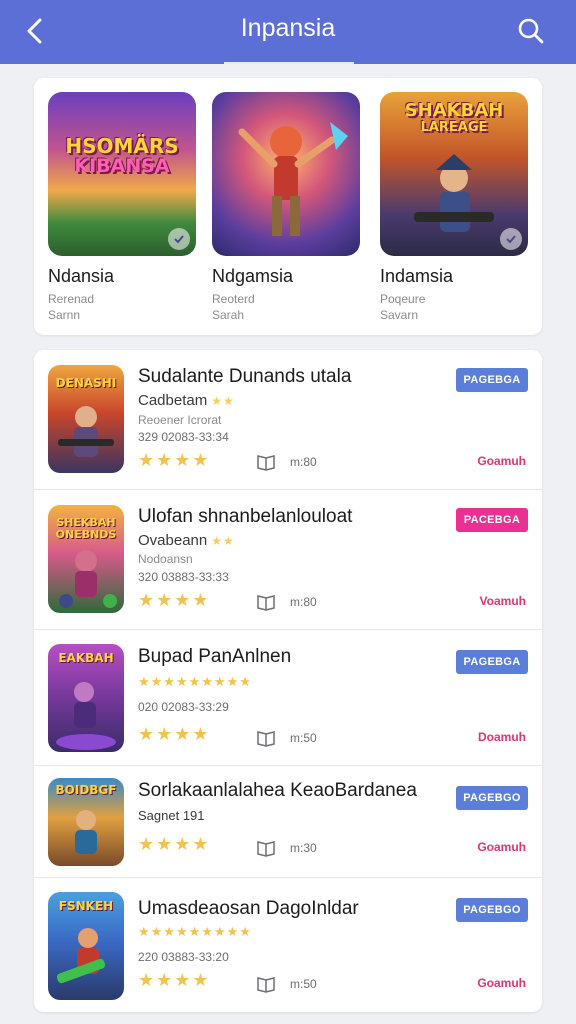 Image resolution: width=576 pixels, height=1024 pixels. I want to click on app-icon: FSNKEH, so click(86, 946).